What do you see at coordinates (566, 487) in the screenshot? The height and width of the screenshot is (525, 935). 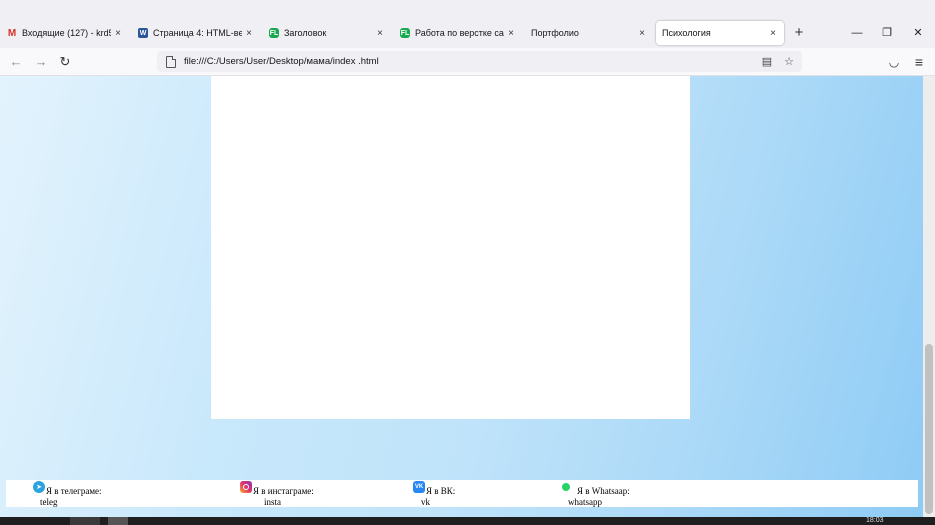 I see `whatsapp-icon` at bounding box center [566, 487].